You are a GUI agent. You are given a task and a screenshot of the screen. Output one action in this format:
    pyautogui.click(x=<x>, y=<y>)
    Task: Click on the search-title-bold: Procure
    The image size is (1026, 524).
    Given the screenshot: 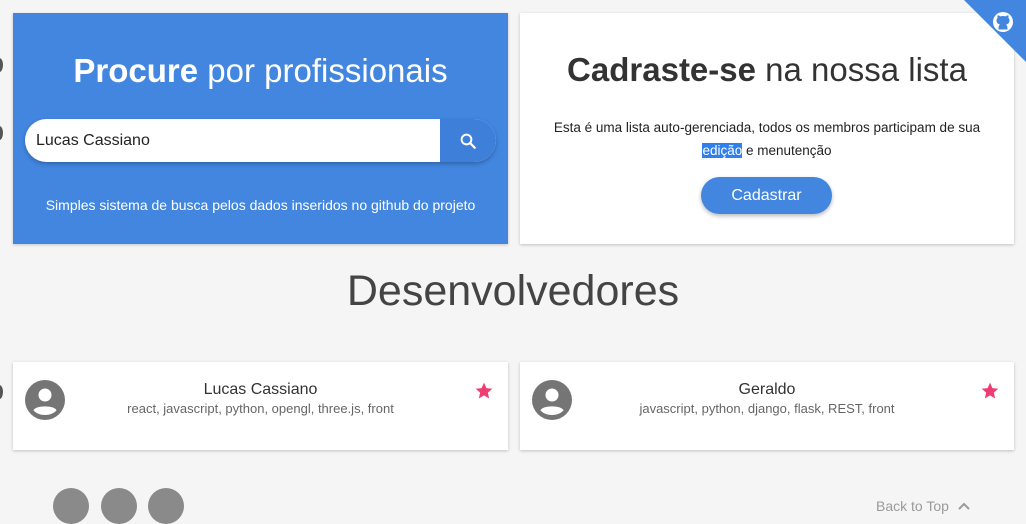 What is the action you would take?
    pyautogui.click(x=136, y=70)
    